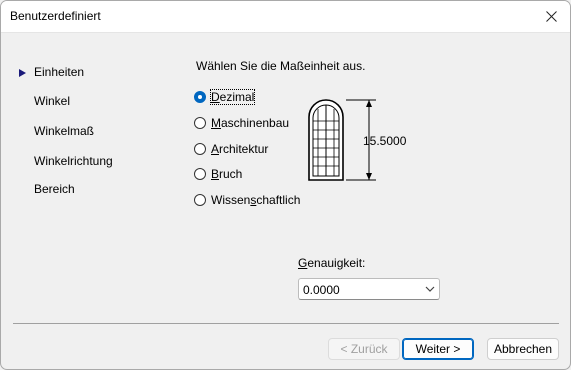  I want to click on radio-label: Maschinenbau, so click(250, 123).